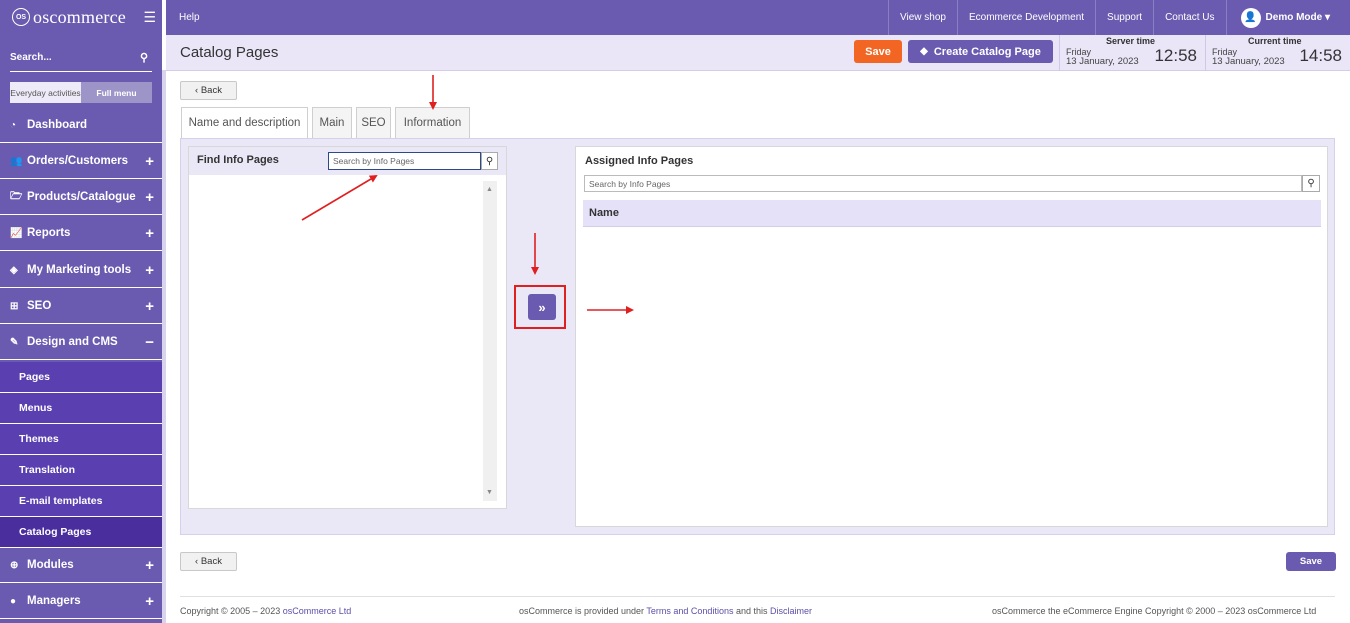 This screenshot has height=623, width=1350. Describe the element at coordinates (14, 270) in the screenshot. I see `tag-icon: ◈` at that location.